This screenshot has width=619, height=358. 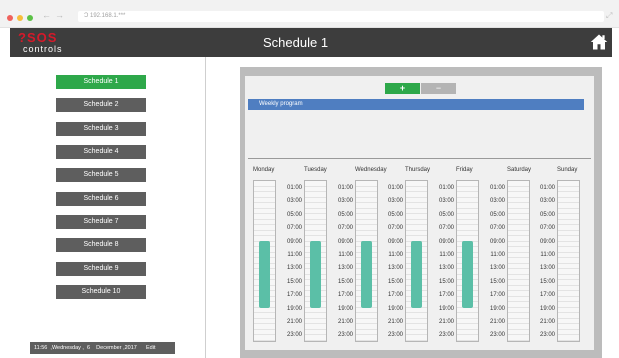 I want to click on brand-logo-text: controls, so click(x=43, y=49).